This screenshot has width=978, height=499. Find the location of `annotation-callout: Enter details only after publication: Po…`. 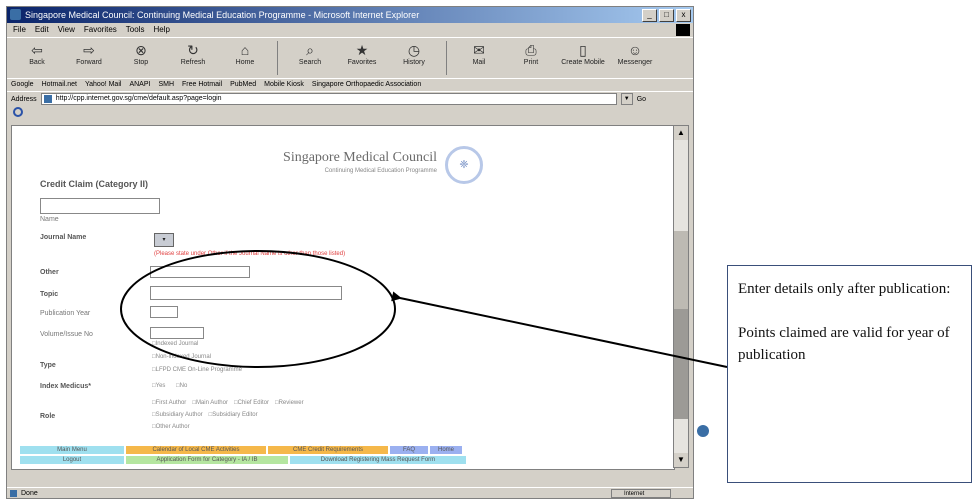

annotation-callout: Enter details only after publication: Po… is located at coordinates (849, 374).